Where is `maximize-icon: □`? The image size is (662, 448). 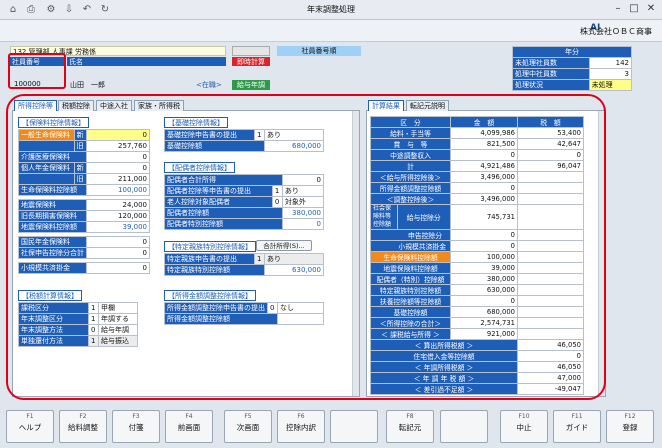
maximize-icon: □ is located at coordinates (634, 9).